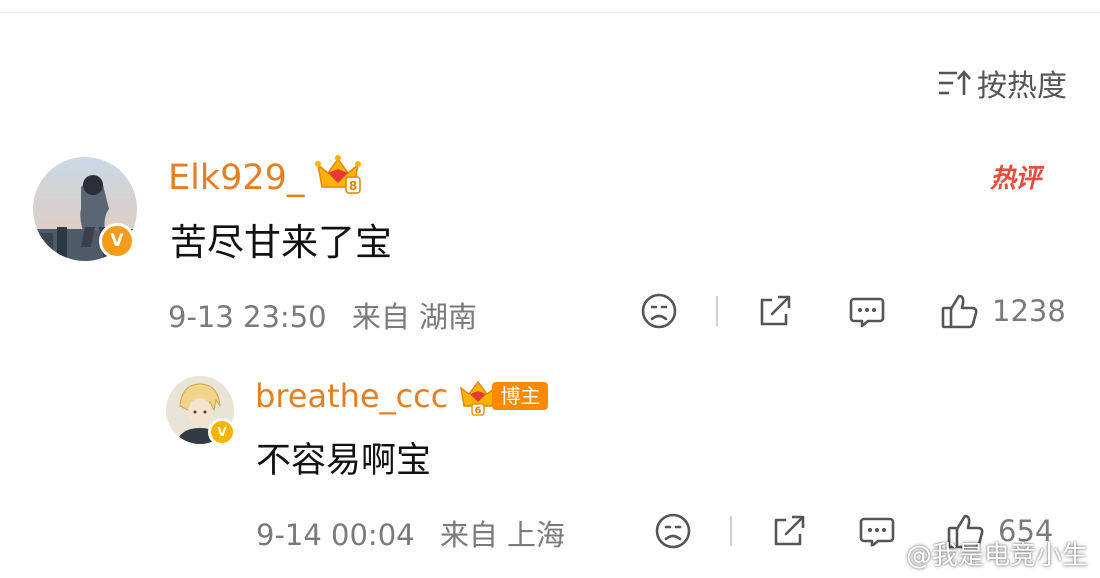  What do you see at coordinates (414, 317) in the screenshot?
I see `comment-location: 来自 湖南` at bounding box center [414, 317].